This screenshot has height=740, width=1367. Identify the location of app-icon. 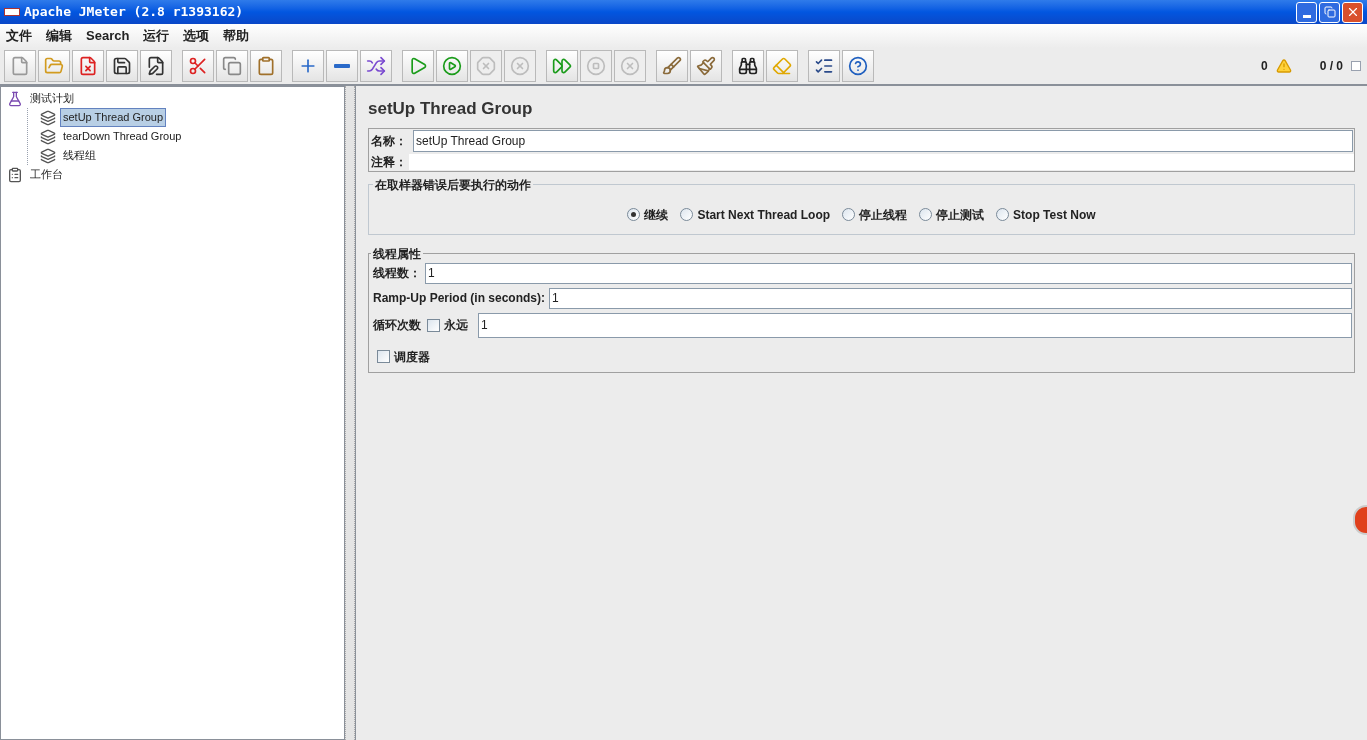
(12, 12).